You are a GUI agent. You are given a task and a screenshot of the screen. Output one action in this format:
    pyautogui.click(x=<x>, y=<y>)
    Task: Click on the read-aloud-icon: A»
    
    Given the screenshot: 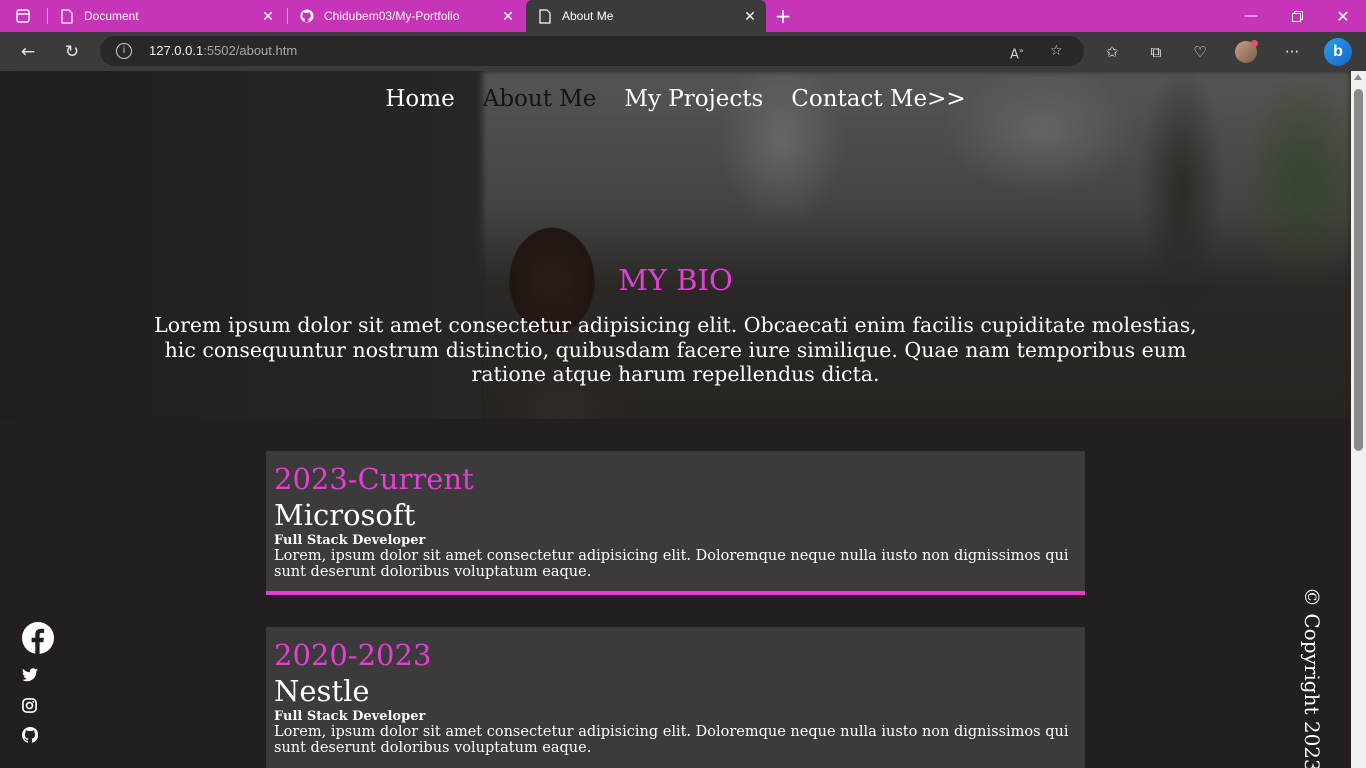 What is the action you would take?
    pyautogui.click(x=1017, y=51)
    